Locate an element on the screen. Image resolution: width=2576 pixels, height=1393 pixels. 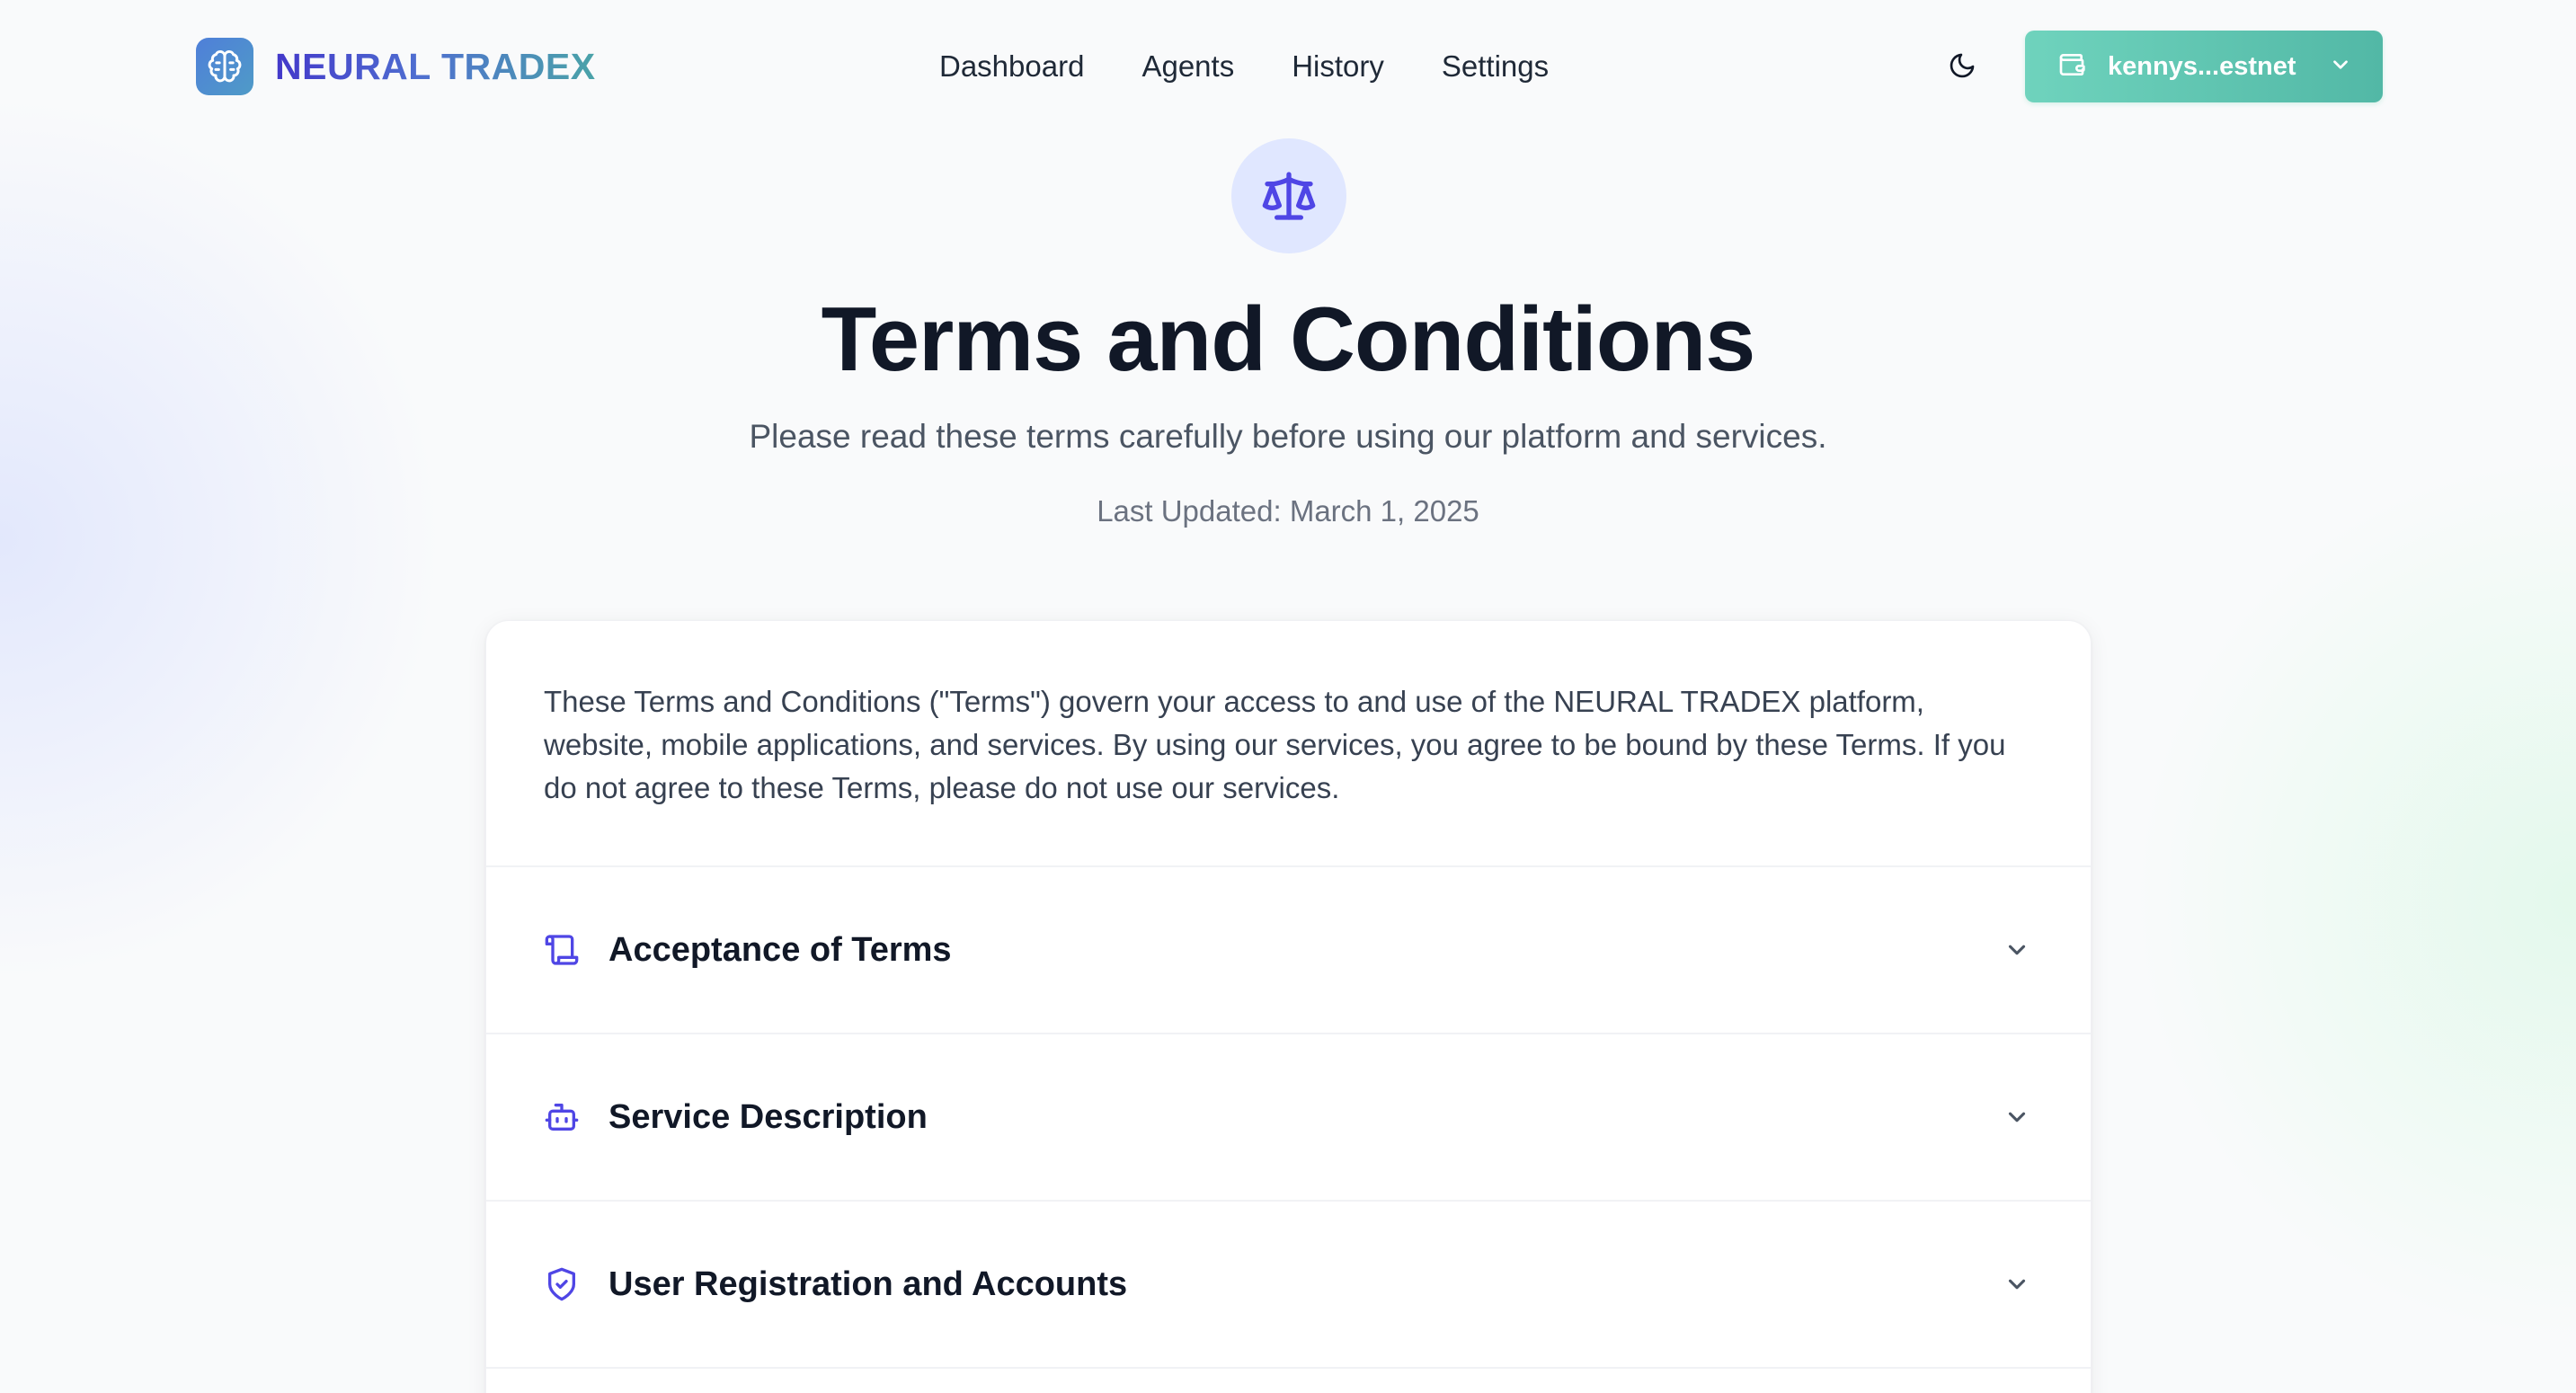
nav-dashboard: Dashboard is located at coordinates (1012, 66).